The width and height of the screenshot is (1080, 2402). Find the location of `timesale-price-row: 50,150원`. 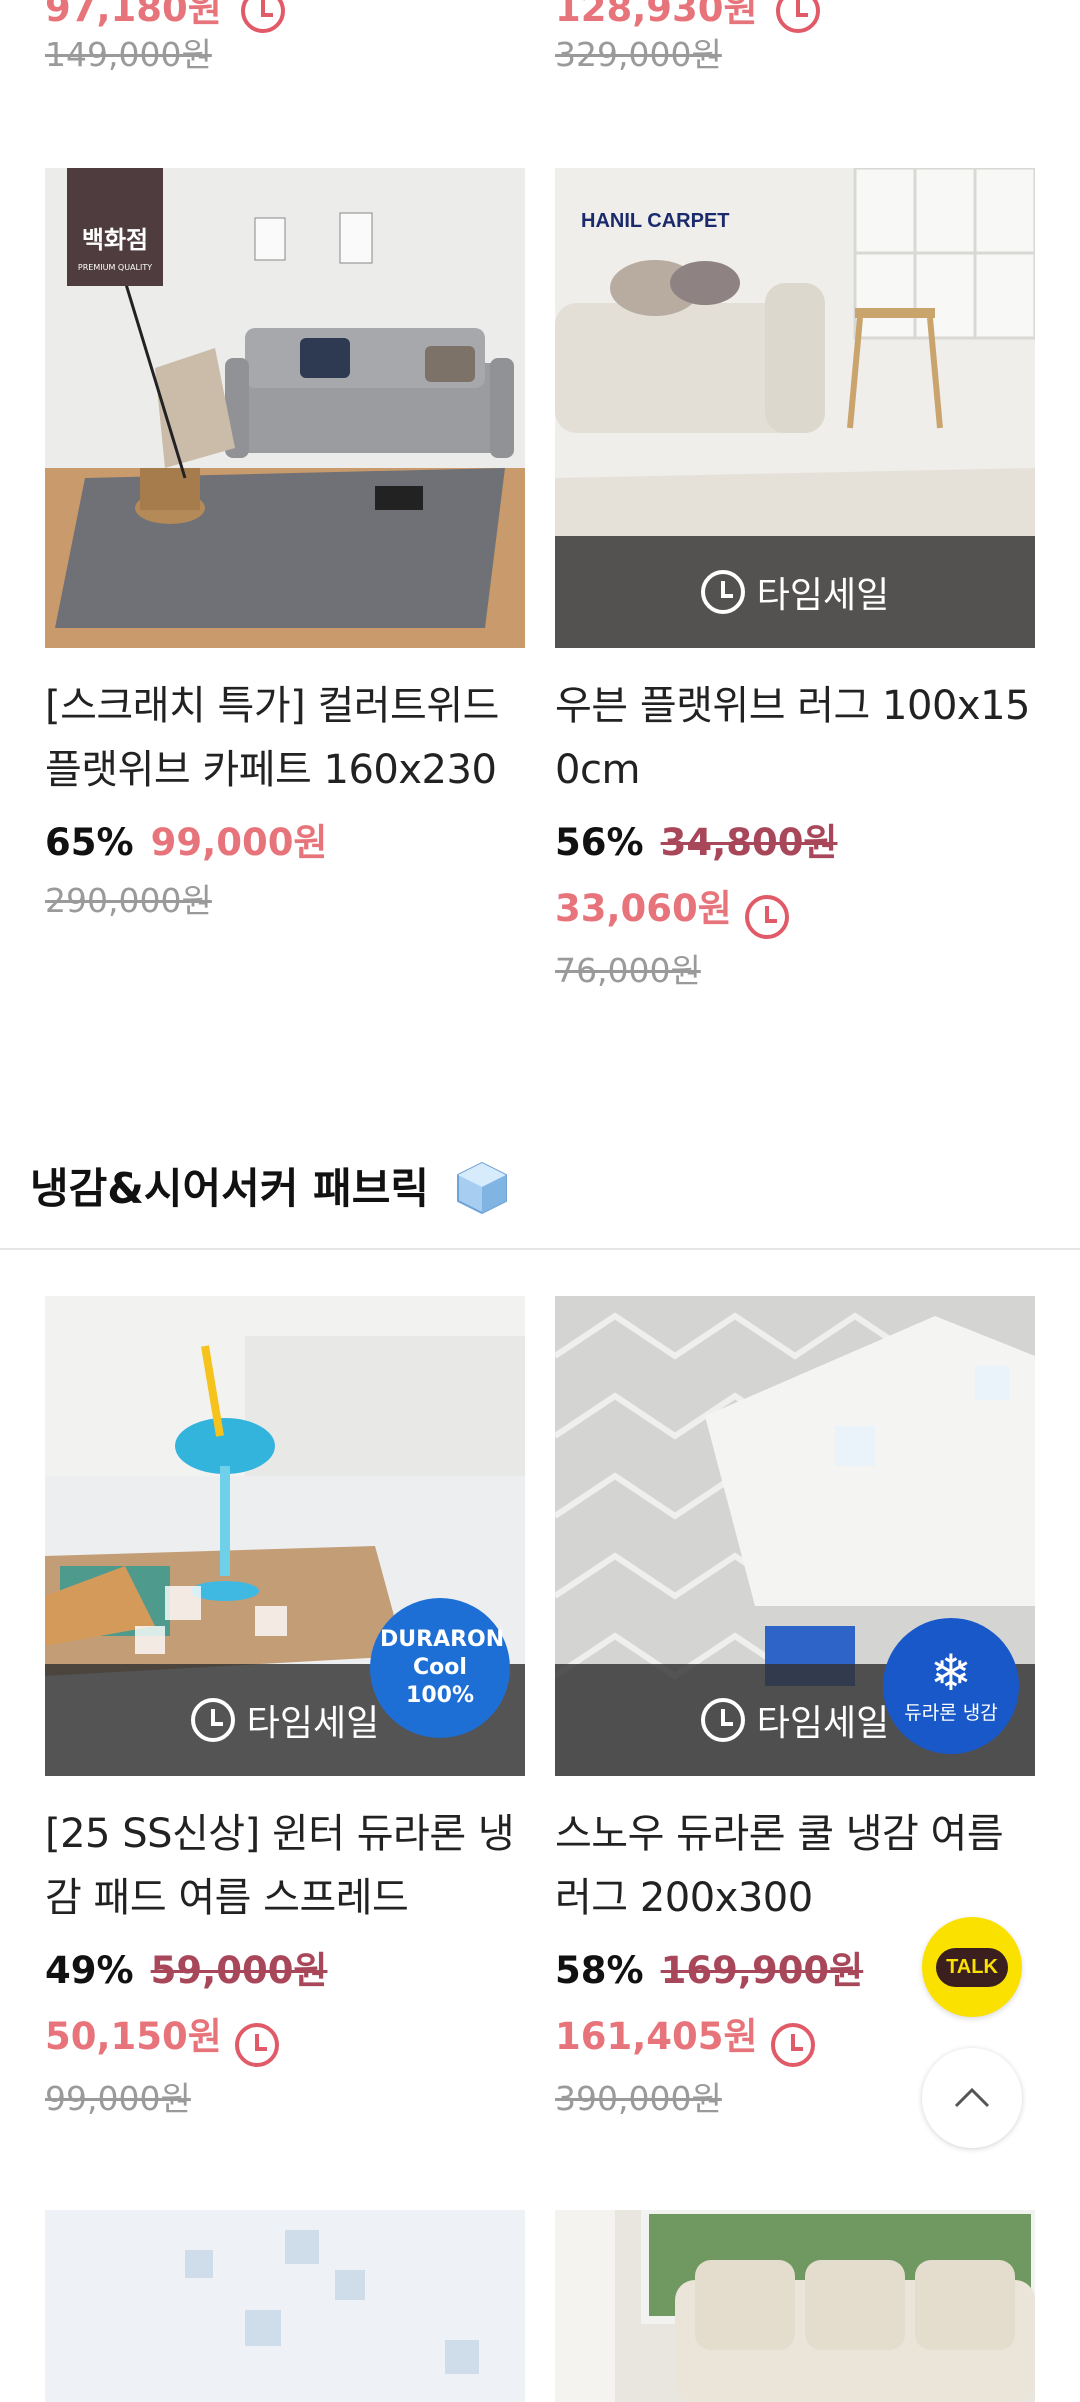

timesale-price-row: 50,150원 is located at coordinates (162, 2036).